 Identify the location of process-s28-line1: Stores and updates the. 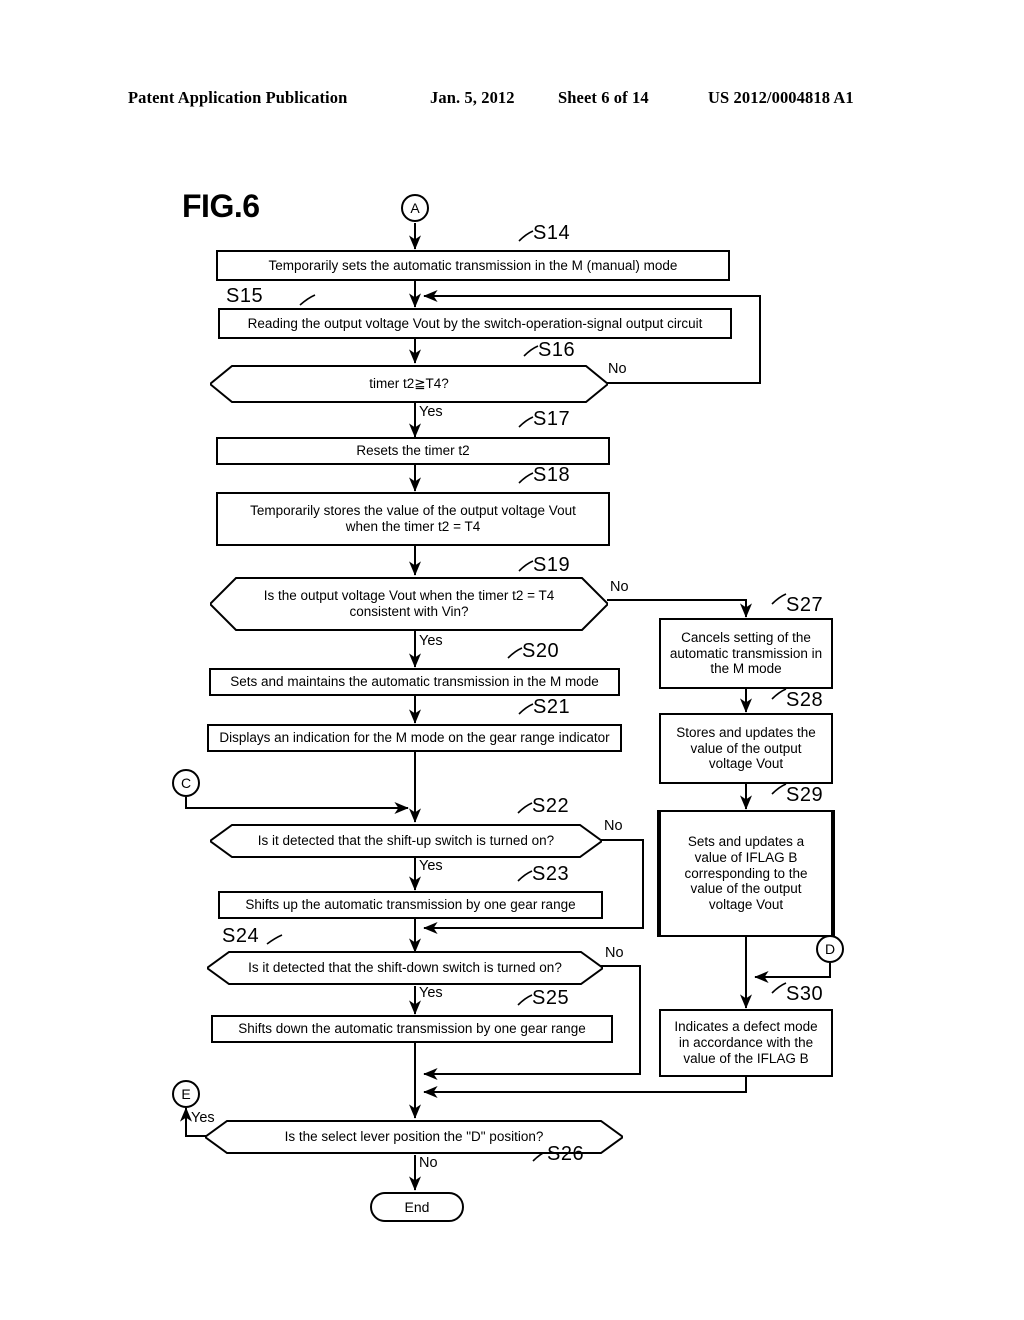
(746, 732).